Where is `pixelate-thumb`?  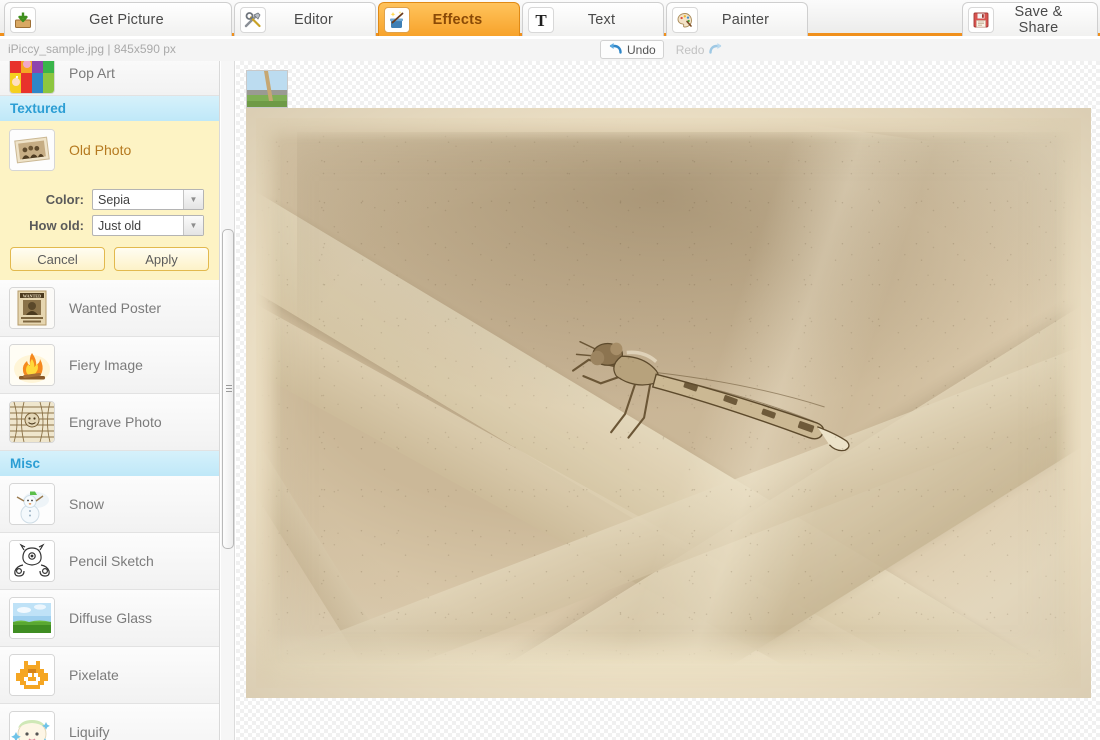 pixelate-thumb is located at coordinates (32, 675).